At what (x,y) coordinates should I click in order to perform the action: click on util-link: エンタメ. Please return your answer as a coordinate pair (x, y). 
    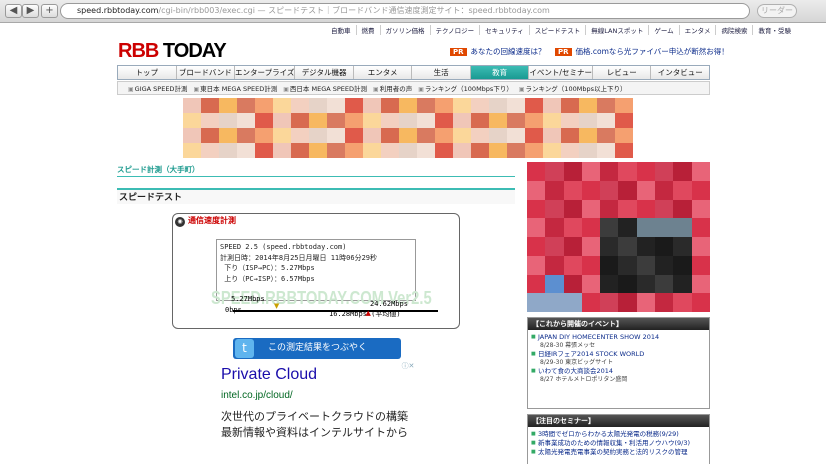
    Looking at the image, I should click on (697, 30).